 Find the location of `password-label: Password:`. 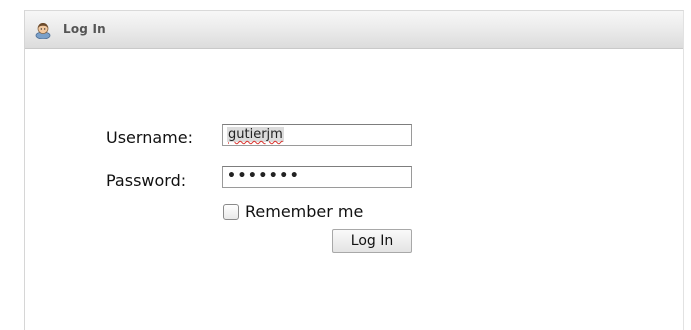

password-label: Password: is located at coordinates (146, 180).